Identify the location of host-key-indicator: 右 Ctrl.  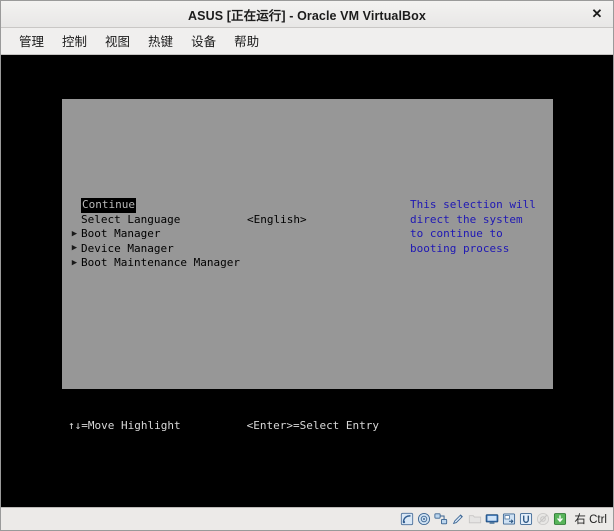
(590, 520).